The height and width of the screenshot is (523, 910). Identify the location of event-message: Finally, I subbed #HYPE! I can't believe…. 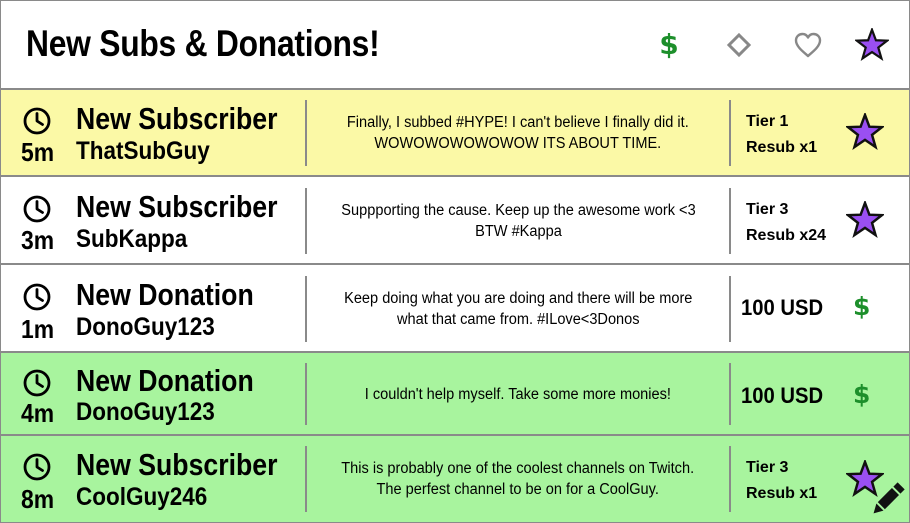
(518, 133).